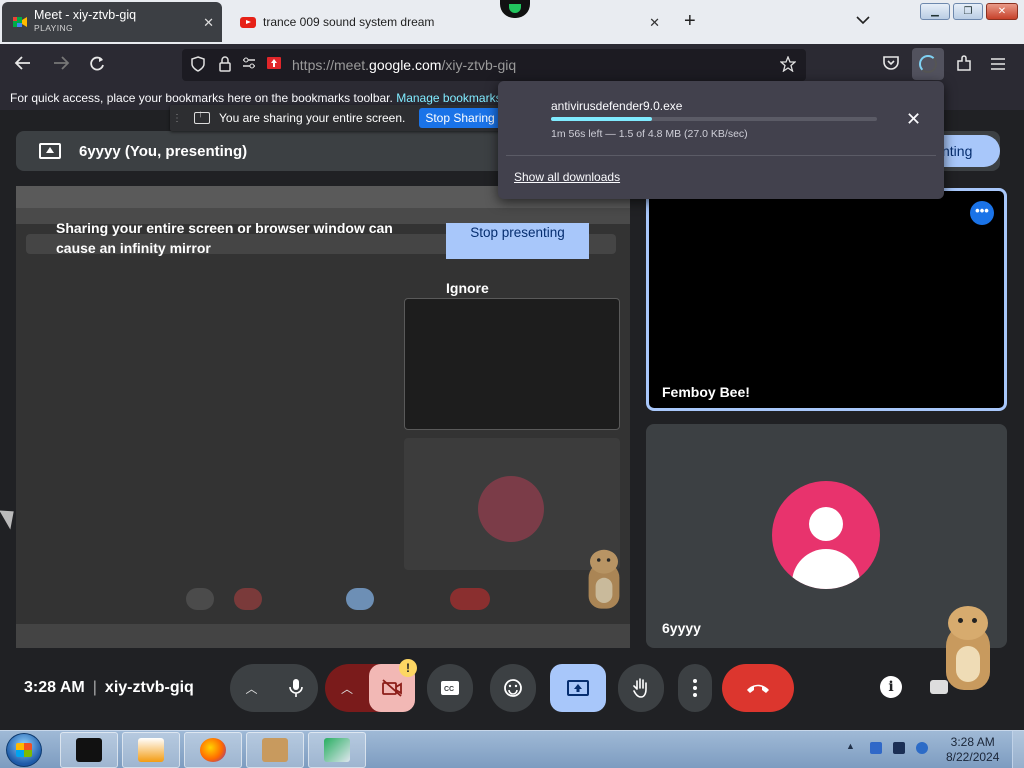 Image resolution: width=1024 pixels, height=768 pixels. I want to click on bookmark-star-icon, so click(788, 65).